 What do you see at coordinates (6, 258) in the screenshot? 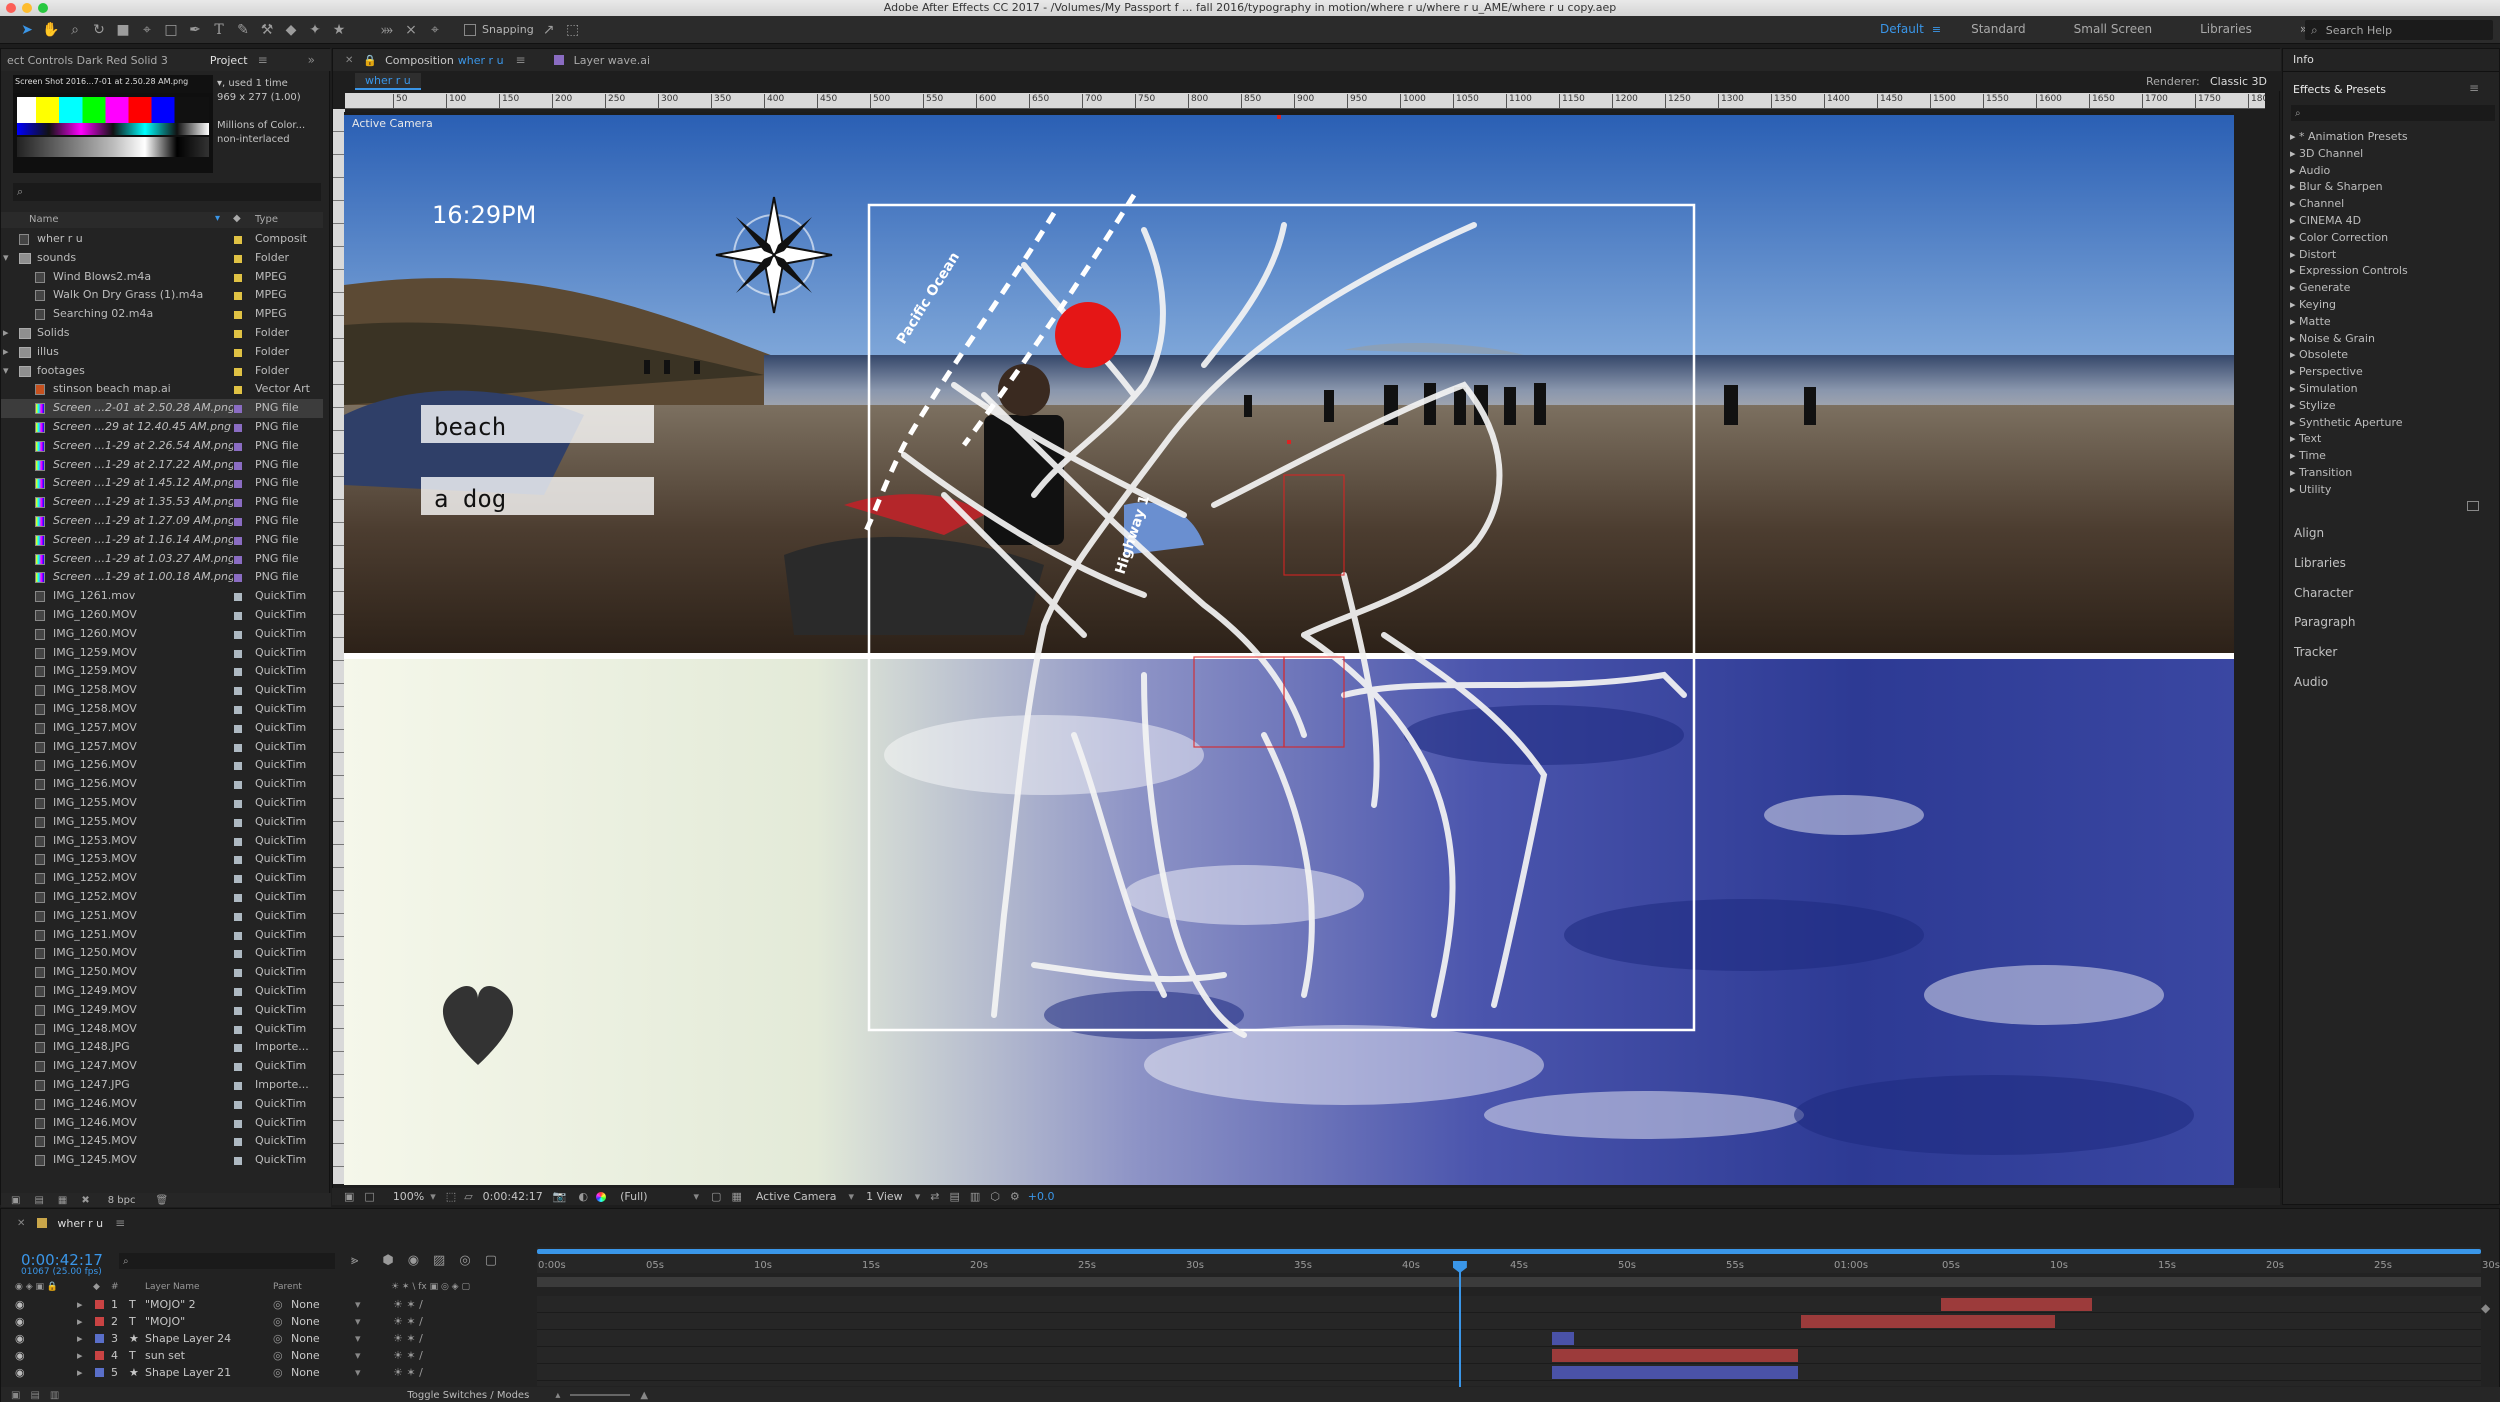
I see `chevron-down-icon: ▾` at bounding box center [6, 258].